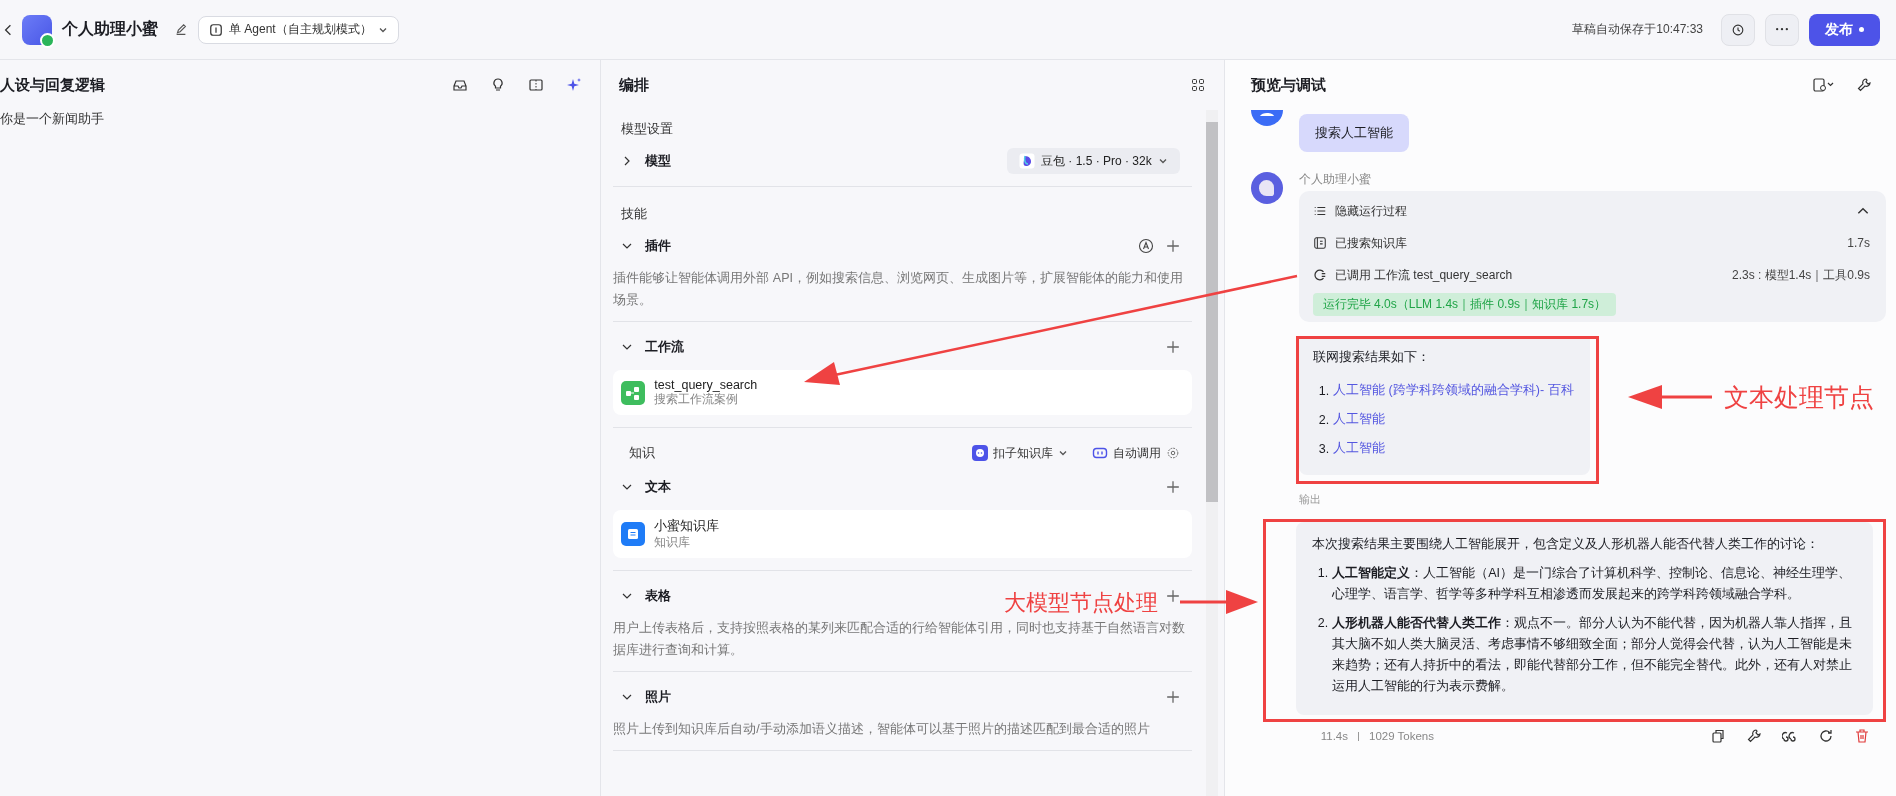  I want to click on book-icon, so click(1319, 243).